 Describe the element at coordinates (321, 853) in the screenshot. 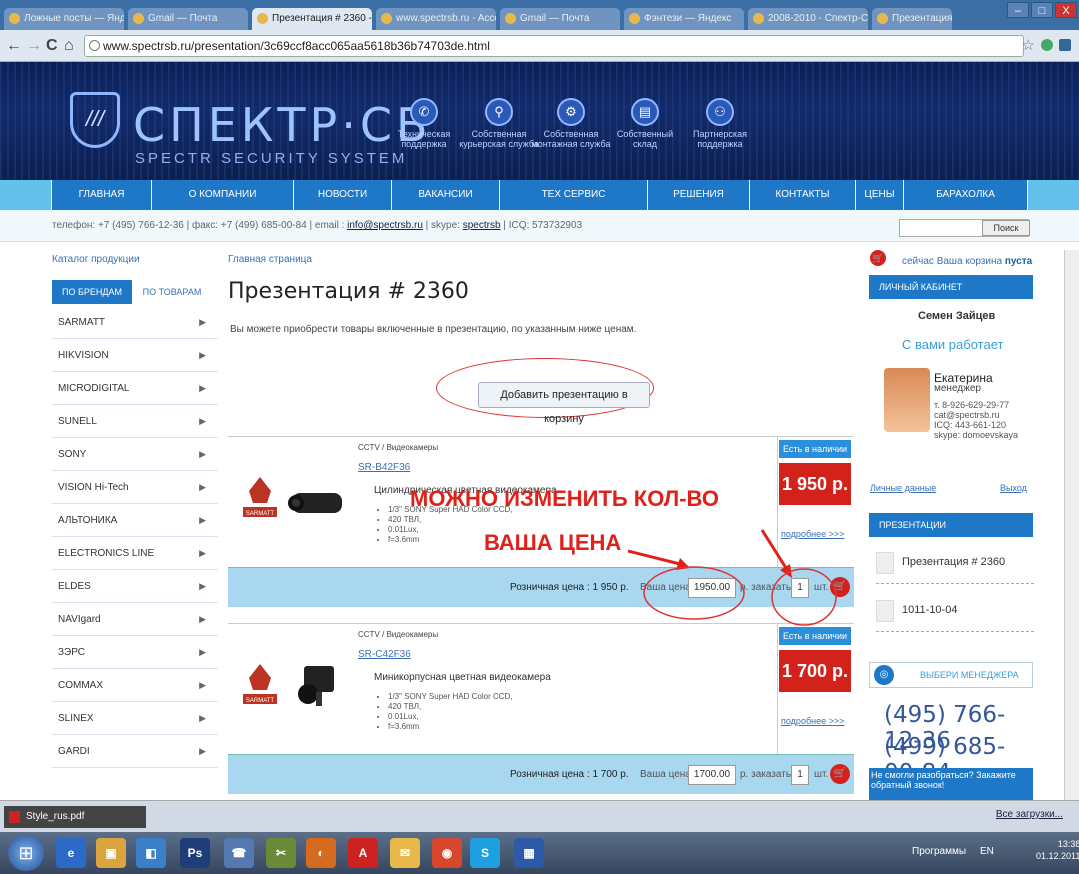

I see `firefox-icon: ◐` at that location.